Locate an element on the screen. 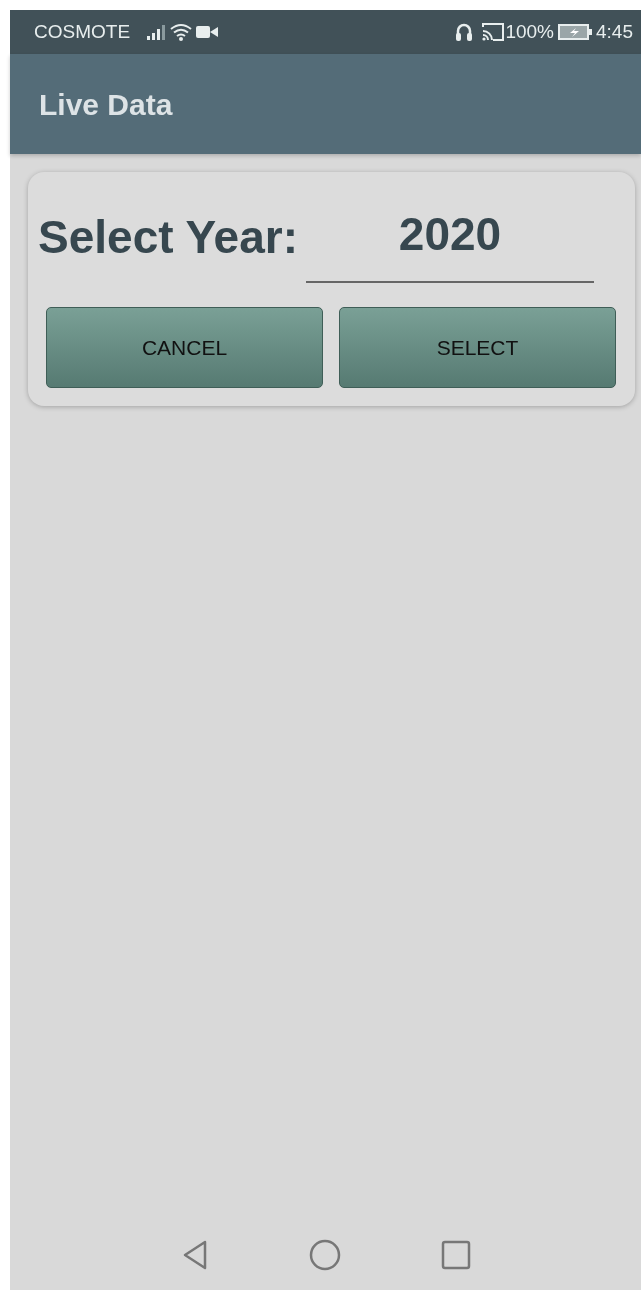 The width and height of the screenshot is (641, 1290). cast-icon is located at coordinates (493, 32).